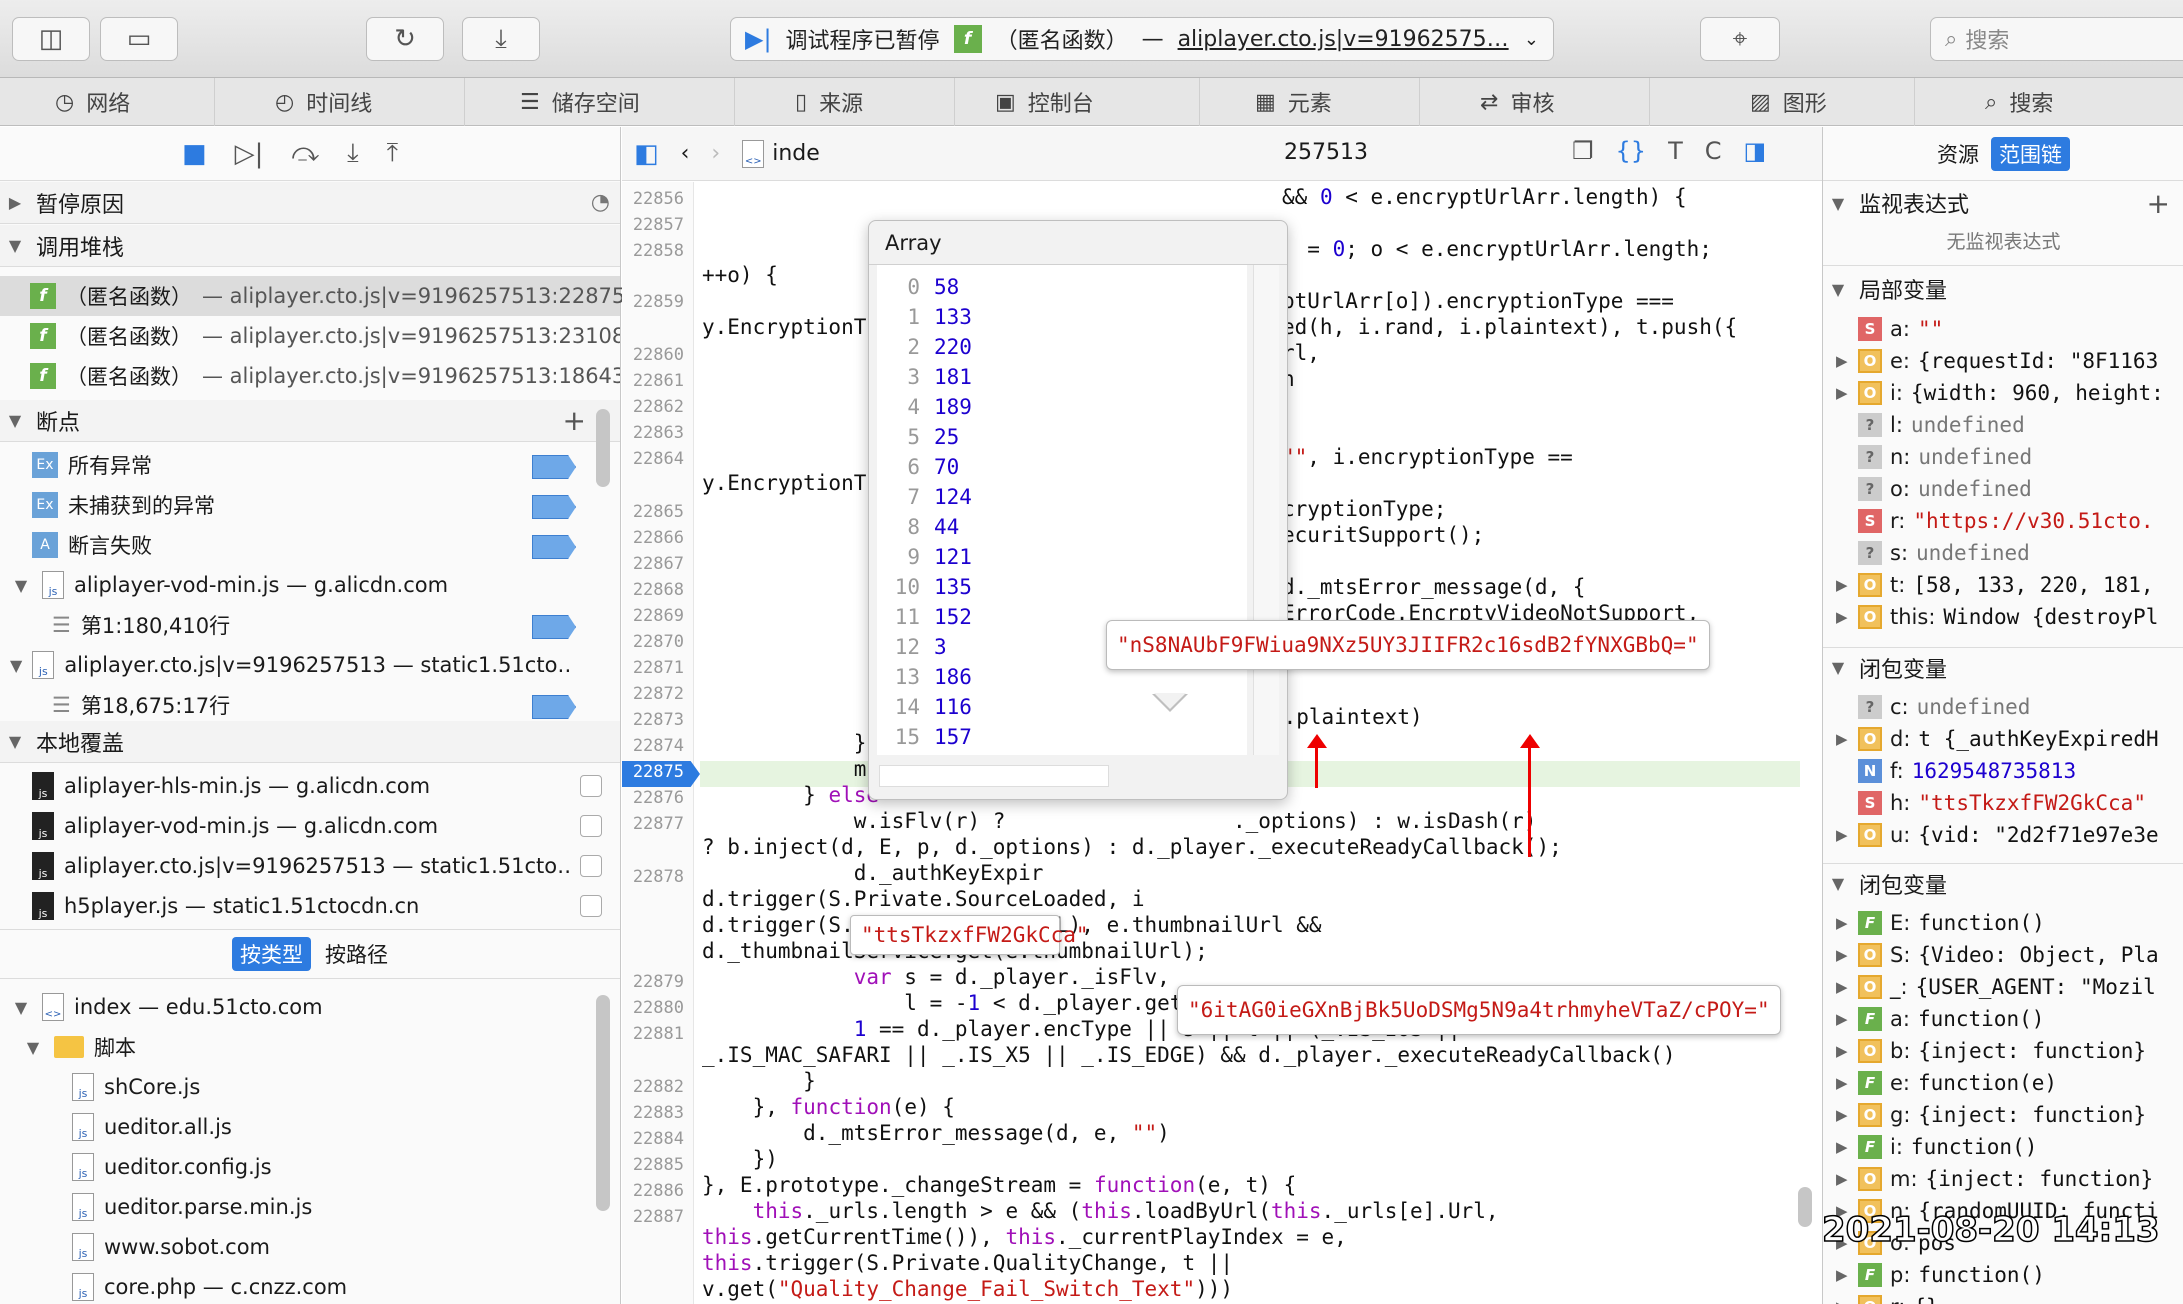 The image size is (2183, 1304). Describe the element at coordinates (1631, 151) in the screenshot. I see `pretty-print-icon: {}` at that location.